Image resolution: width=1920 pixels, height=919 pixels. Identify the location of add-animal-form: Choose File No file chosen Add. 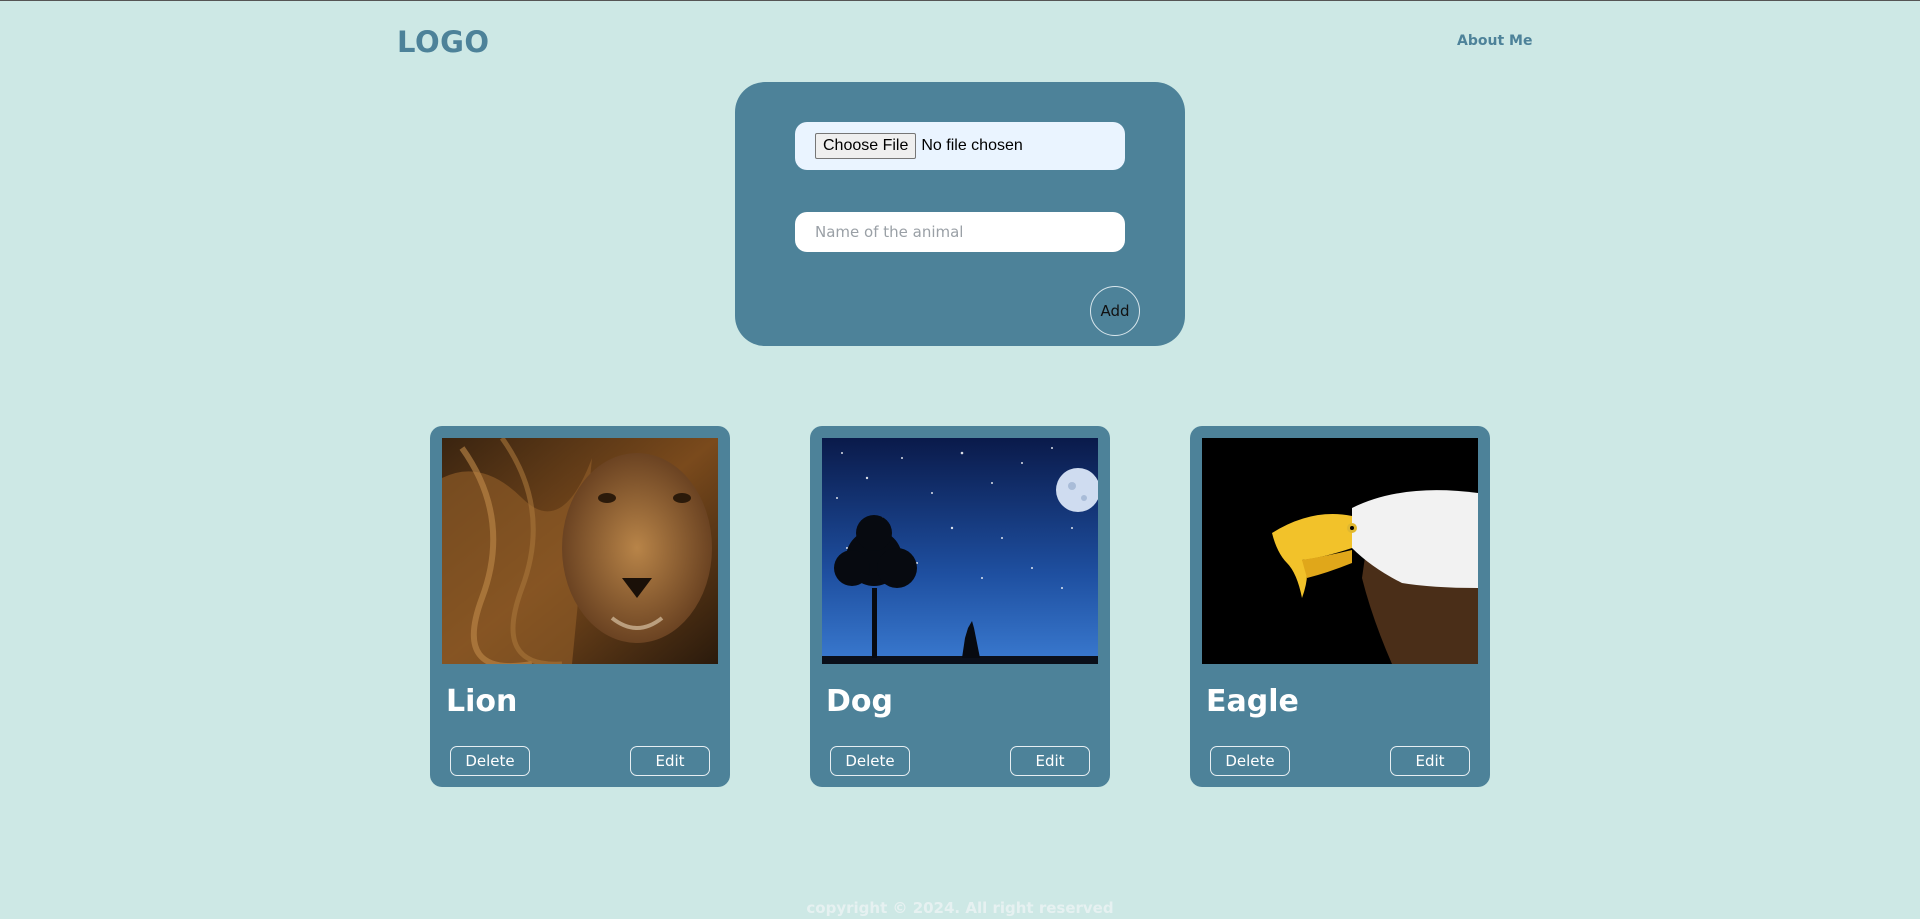
(960, 214).